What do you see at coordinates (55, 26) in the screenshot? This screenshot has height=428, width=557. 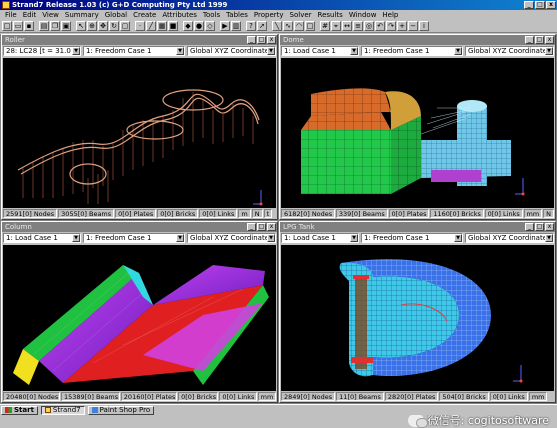 I see `copy-icon: ❐` at bounding box center [55, 26].